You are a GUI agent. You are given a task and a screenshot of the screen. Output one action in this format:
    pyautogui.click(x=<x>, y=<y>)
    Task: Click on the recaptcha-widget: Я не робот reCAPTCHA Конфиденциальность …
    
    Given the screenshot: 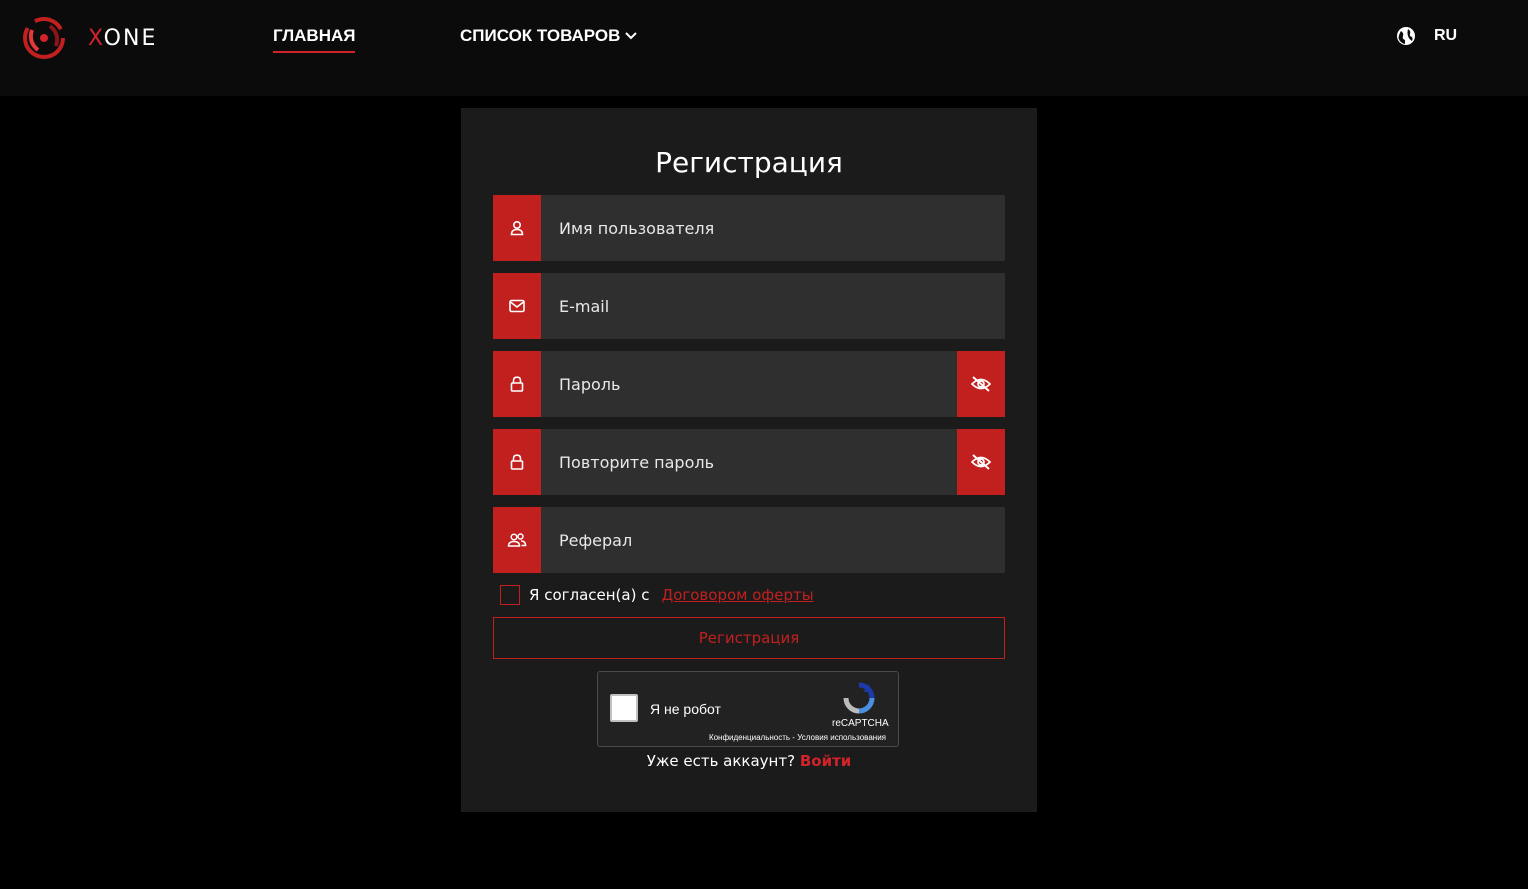 What is the action you would take?
    pyautogui.click(x=748, y=709)
    